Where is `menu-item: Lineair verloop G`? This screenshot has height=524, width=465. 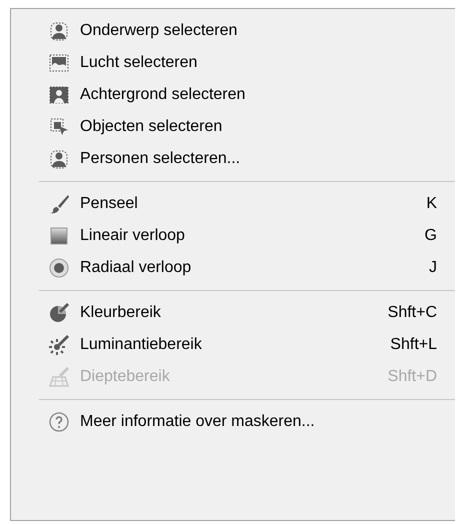 menu-item: Lineair verloop G is located at coordinates (233, 236).